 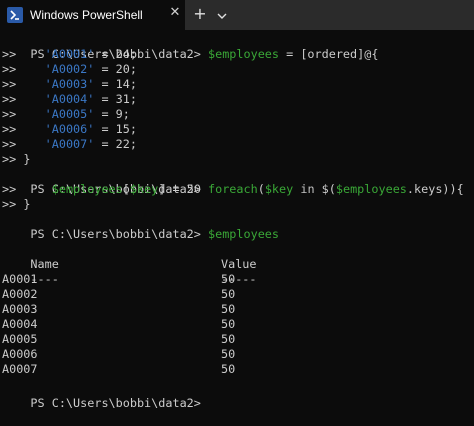 I want to click on table-header-underline: ---- -----, so click(x=143, y=279).